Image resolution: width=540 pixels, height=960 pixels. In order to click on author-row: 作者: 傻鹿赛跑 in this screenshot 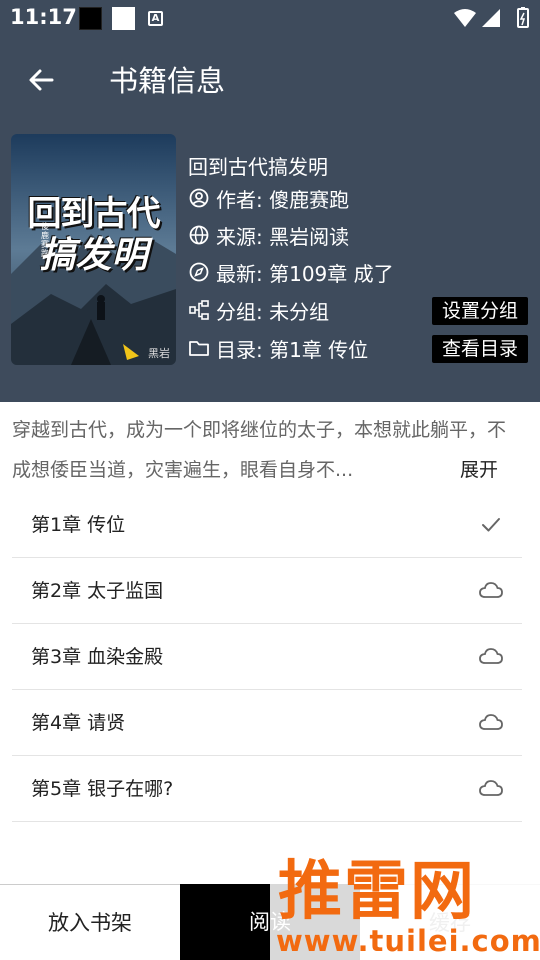, I will do `click(268, 198)`.